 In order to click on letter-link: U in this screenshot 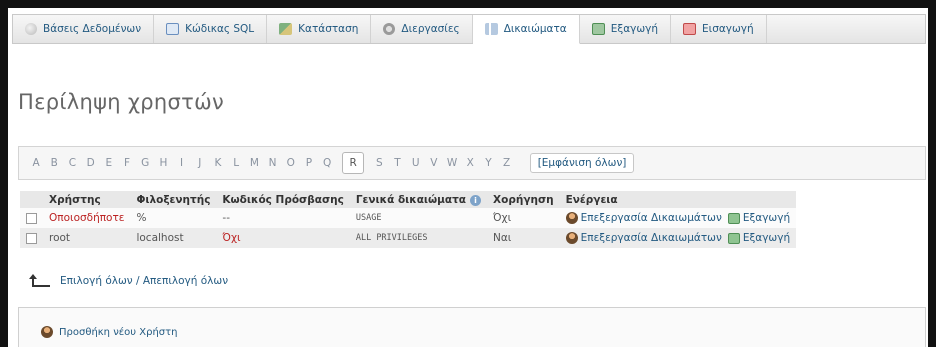, I will do `click(416, 163)`.